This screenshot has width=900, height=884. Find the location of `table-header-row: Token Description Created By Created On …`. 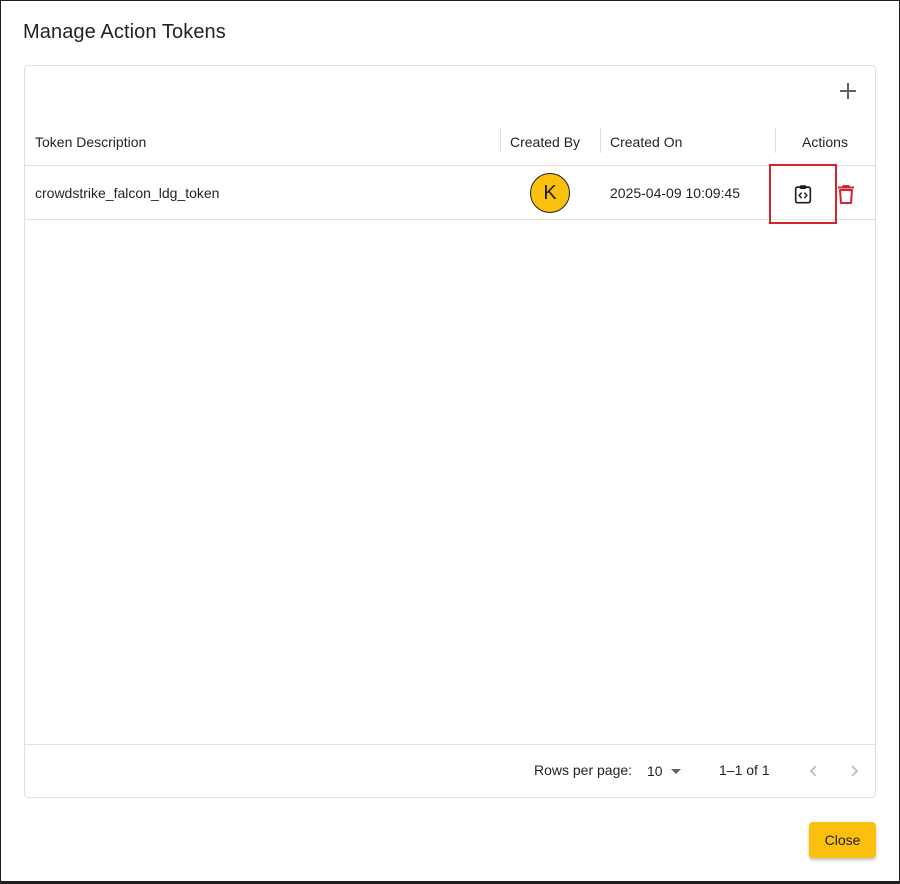

table-header-row: Token Description Created By Created On … is located at coordinates (450, 142).